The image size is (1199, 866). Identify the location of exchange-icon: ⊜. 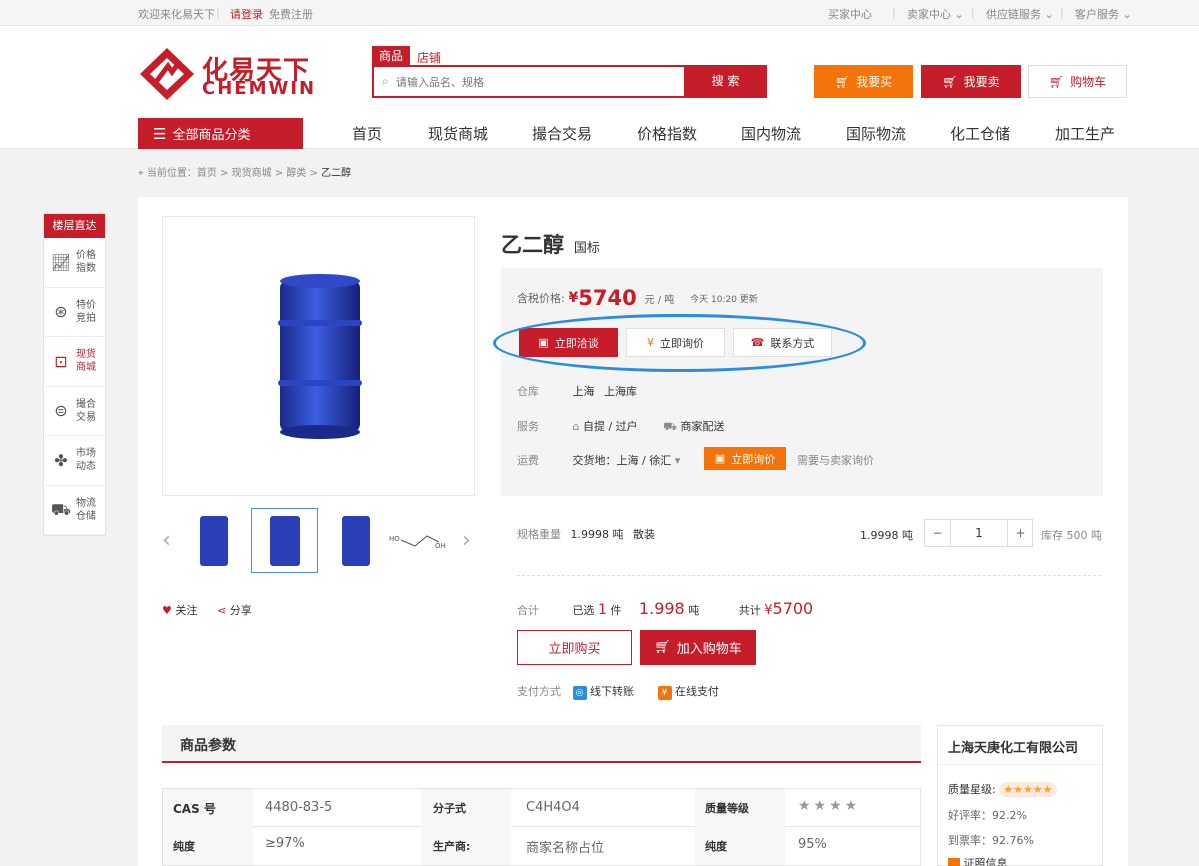
(61, 411).